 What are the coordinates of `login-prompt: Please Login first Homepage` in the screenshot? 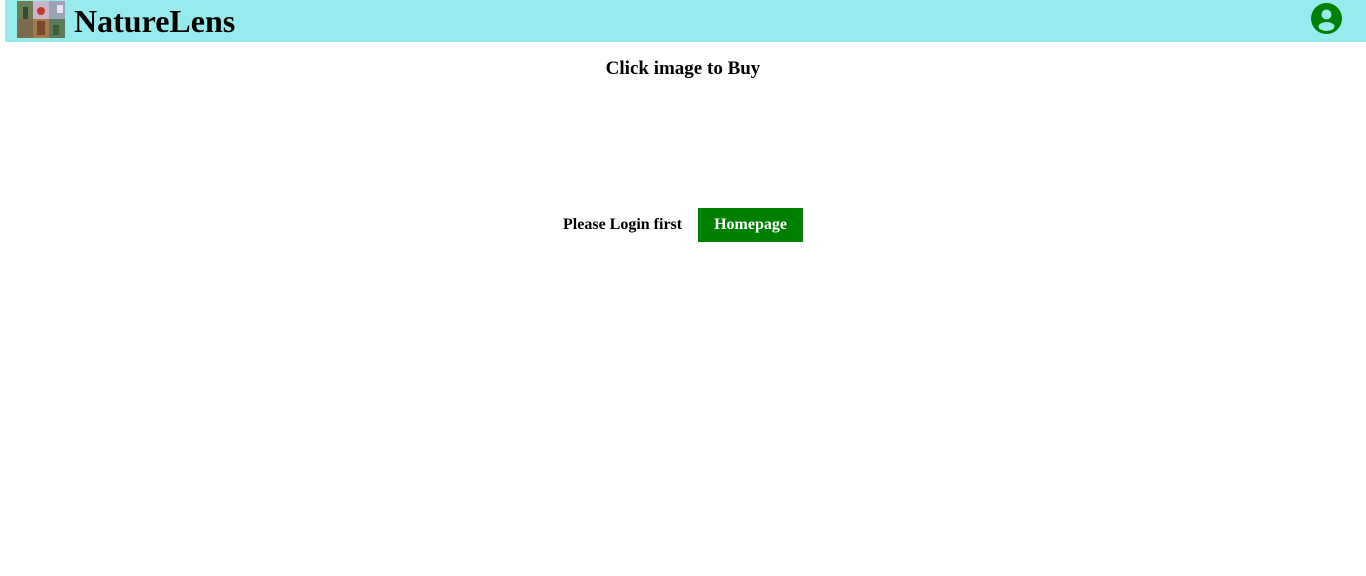 It's located at (683, 225).